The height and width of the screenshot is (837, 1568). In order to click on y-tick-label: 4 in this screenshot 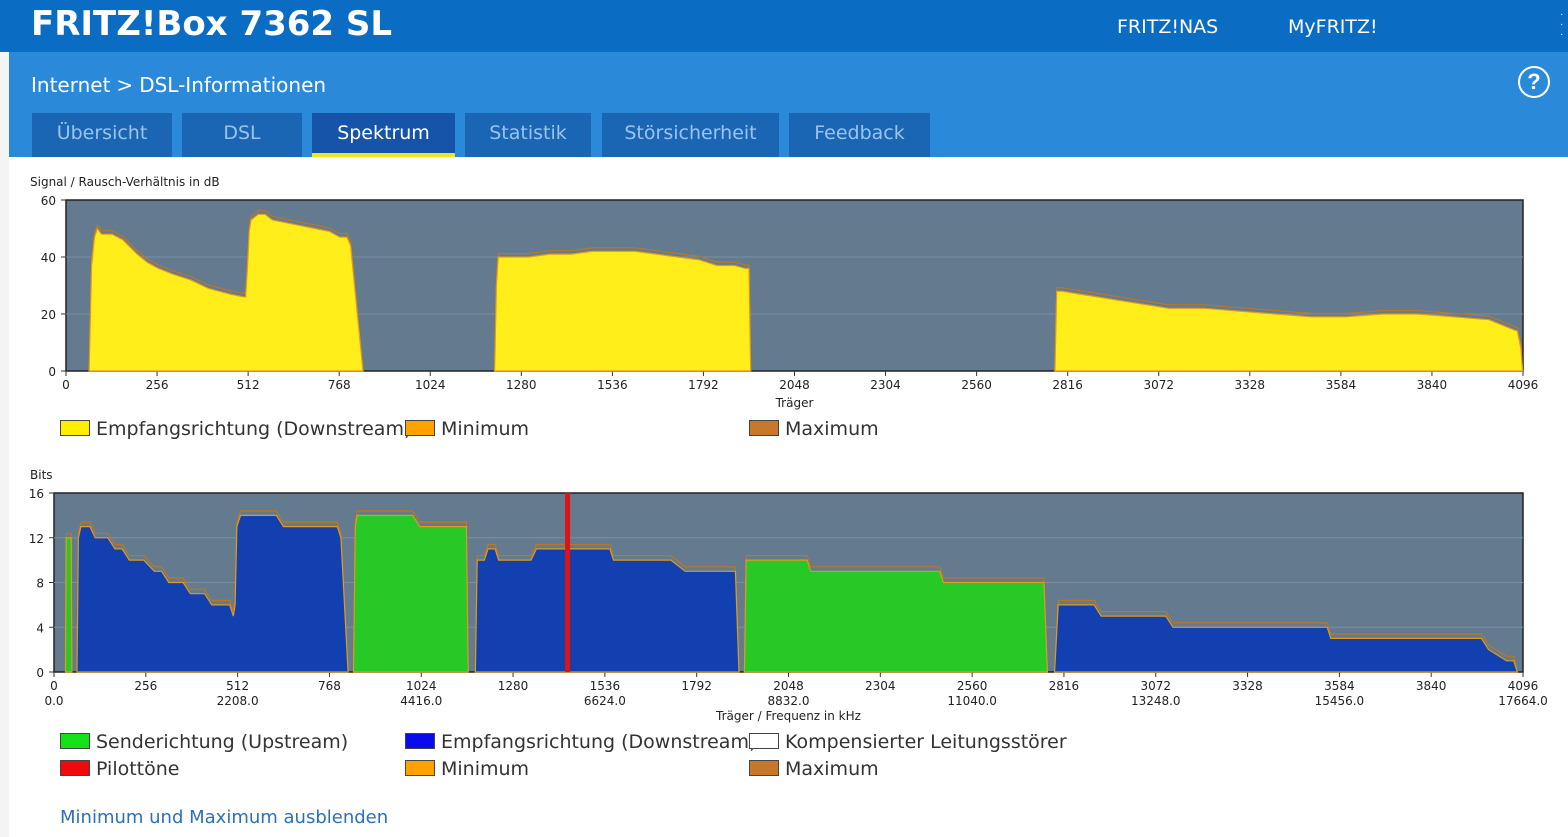, I will do `click(40, 628)`.